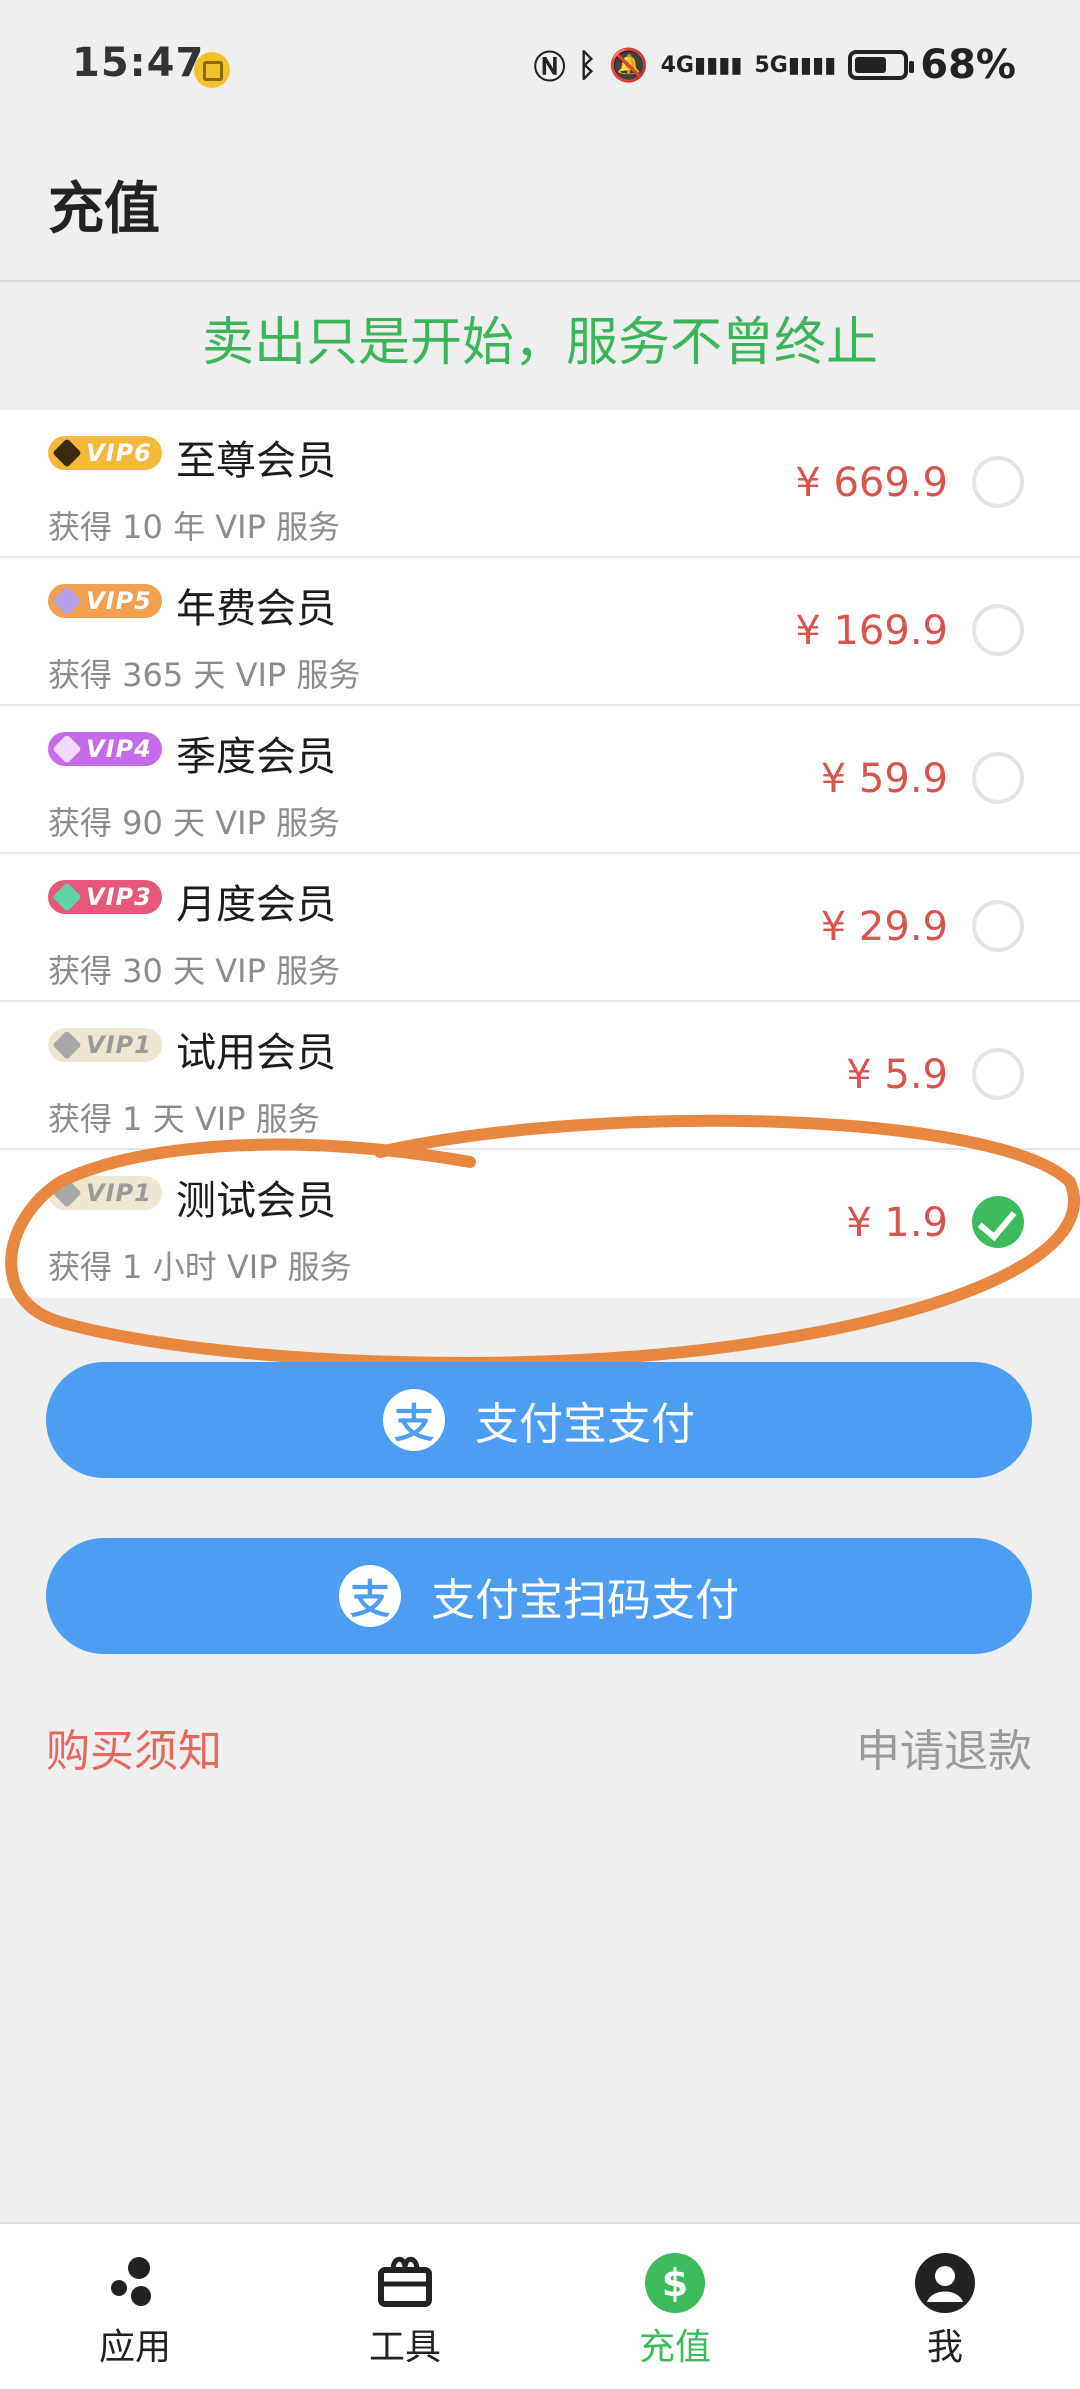  What do you see at coordinates (884, 779) in the screenshot?
I see `plan-price: ¥ 59.9` at bounding box center [884, 779].